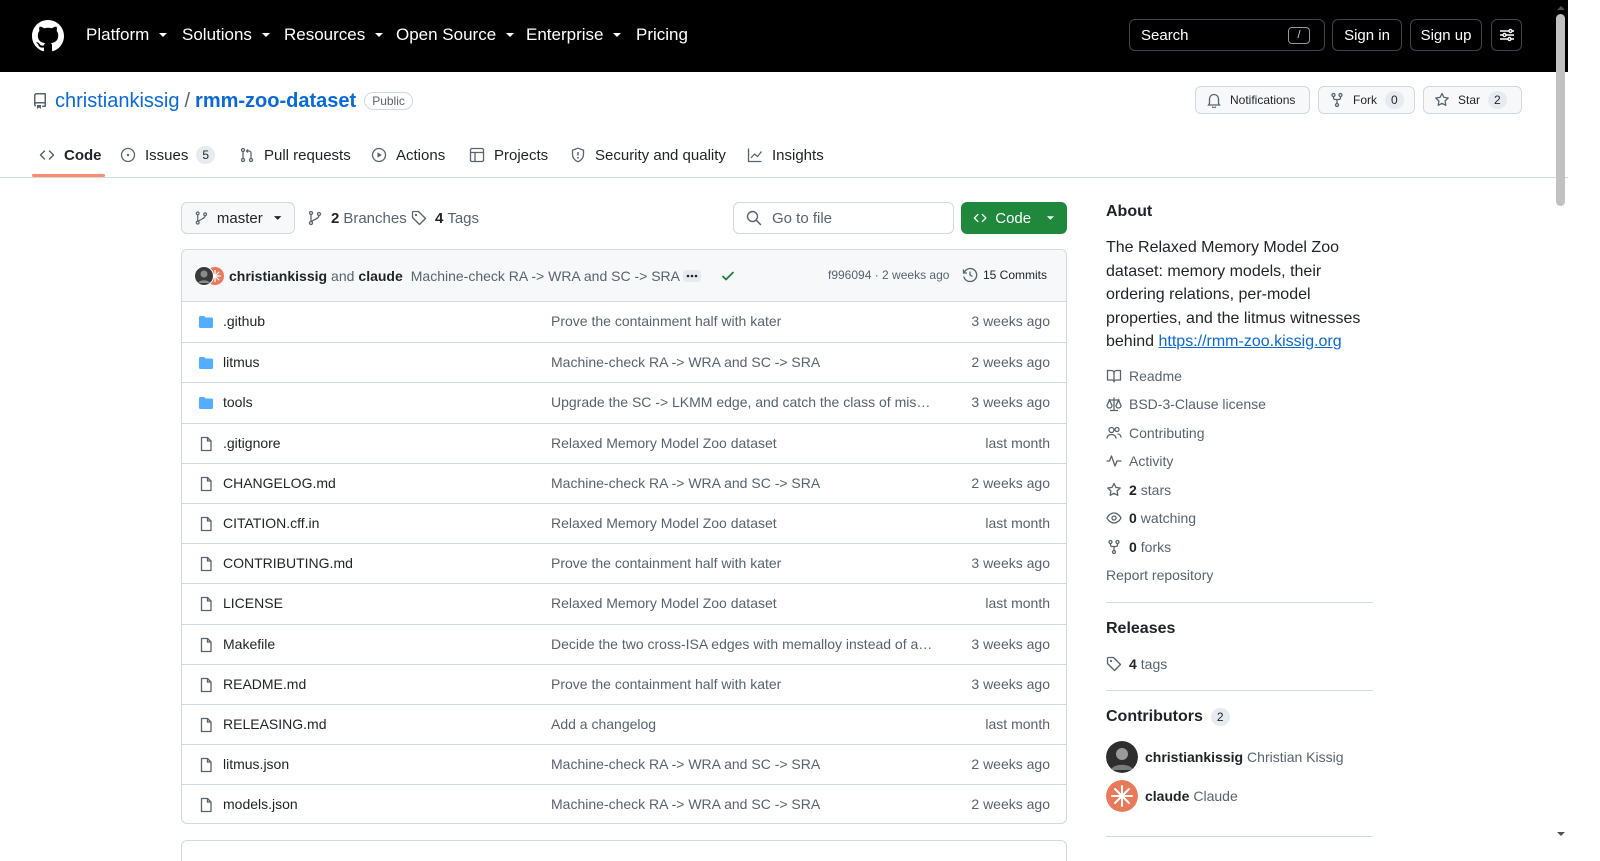  Describe the element at coordinates (408, 155) in the screenshot. I see `tab-actions: Actions` at that location.